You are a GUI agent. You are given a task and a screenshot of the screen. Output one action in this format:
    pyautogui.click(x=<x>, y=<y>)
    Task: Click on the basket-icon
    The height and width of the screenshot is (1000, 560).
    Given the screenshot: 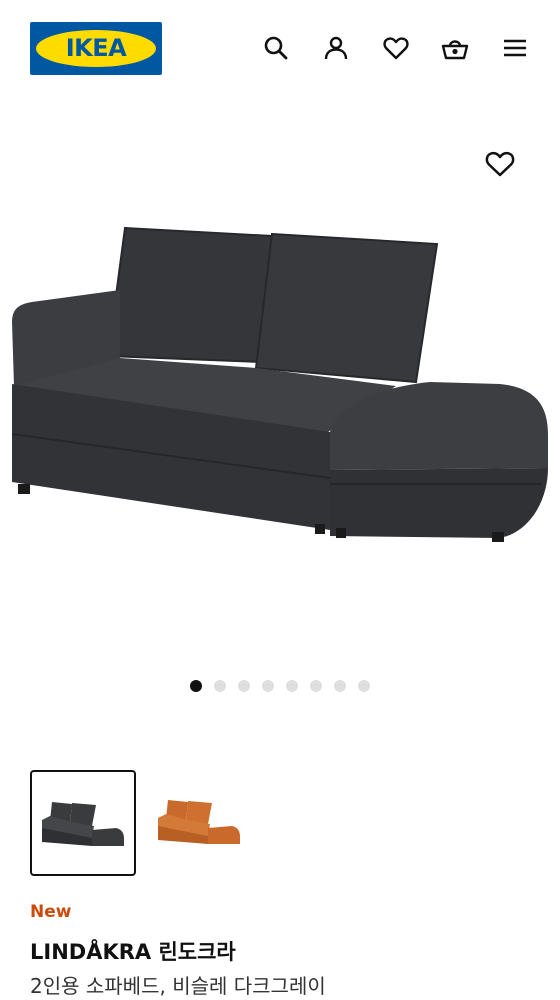 What is the action you would take?
    pyautogui.click(x=455, y=48)
    